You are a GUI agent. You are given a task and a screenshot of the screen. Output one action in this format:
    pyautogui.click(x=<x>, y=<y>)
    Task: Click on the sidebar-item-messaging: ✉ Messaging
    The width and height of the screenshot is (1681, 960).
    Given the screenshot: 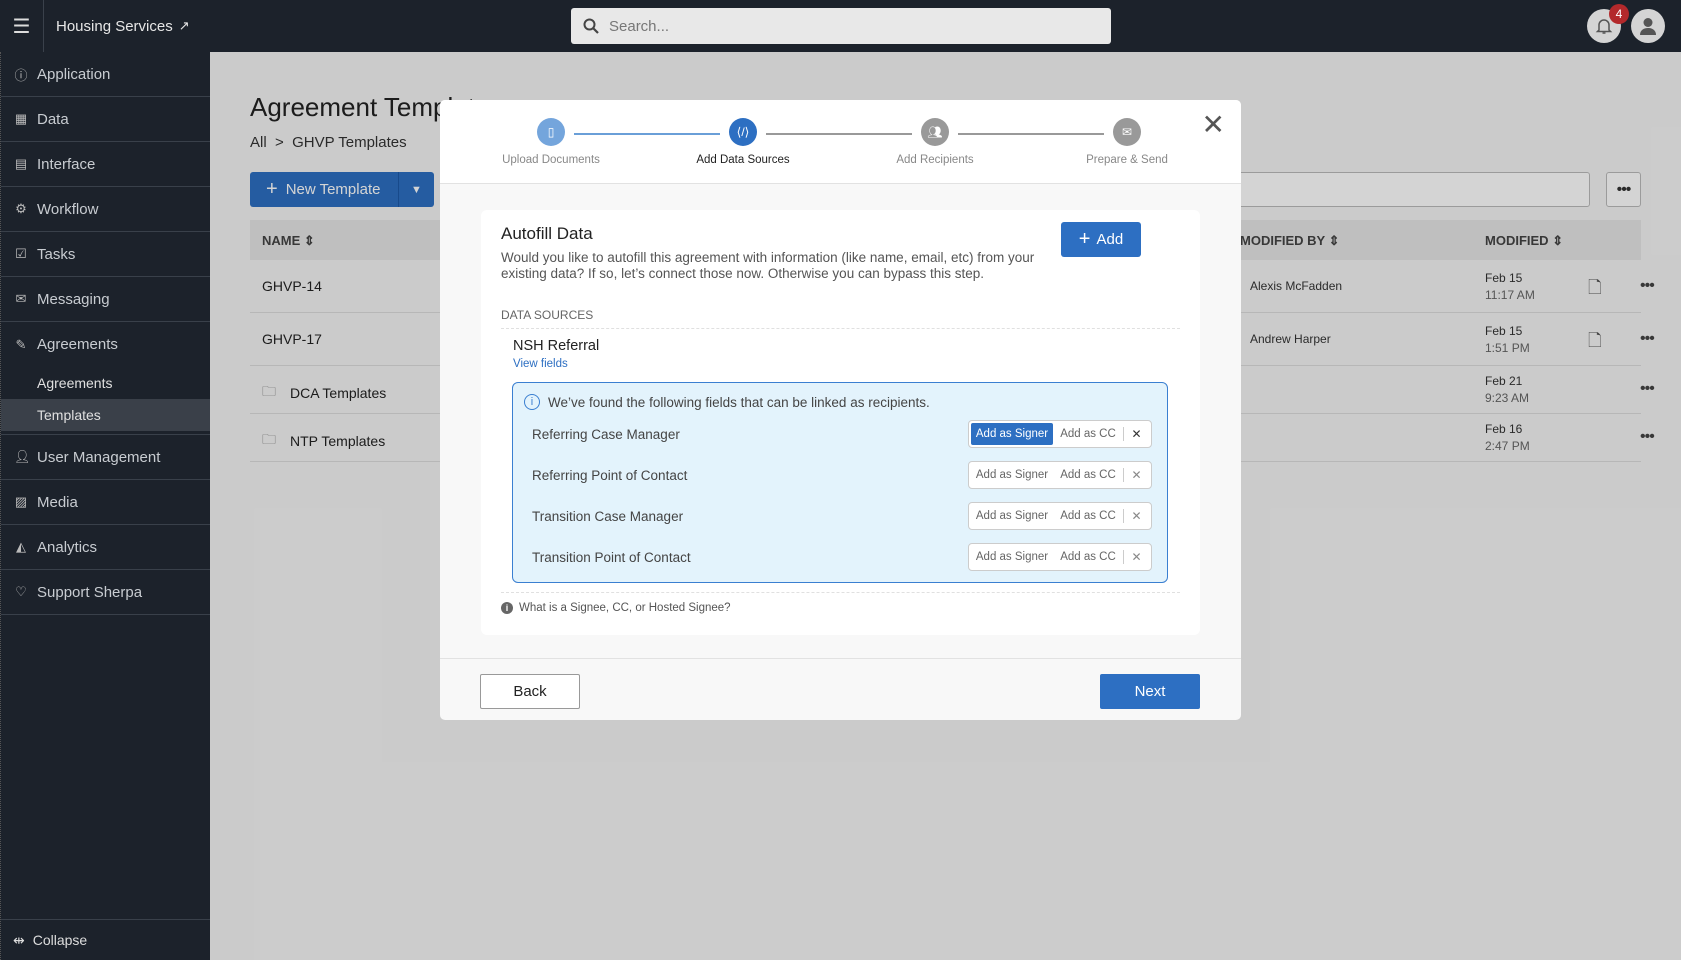 What is the action you would take?
    pyautogui.click(x=105, y=299)
    